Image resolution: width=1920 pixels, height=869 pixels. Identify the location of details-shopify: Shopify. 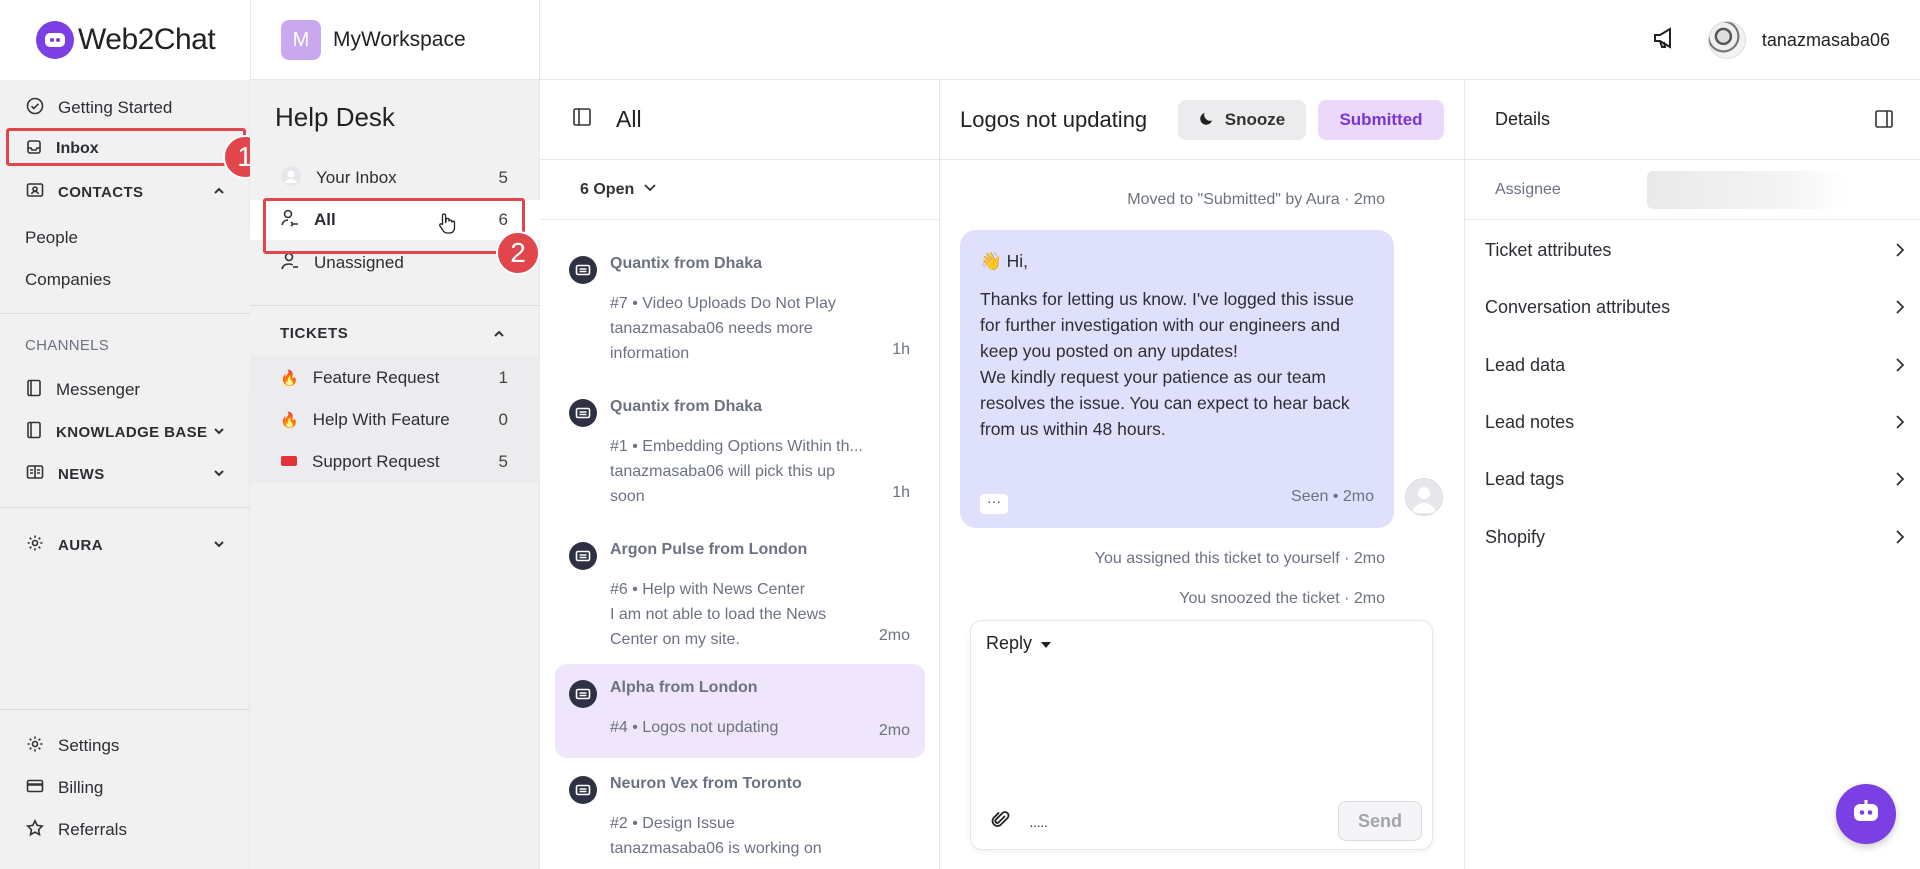
(1692, 537).